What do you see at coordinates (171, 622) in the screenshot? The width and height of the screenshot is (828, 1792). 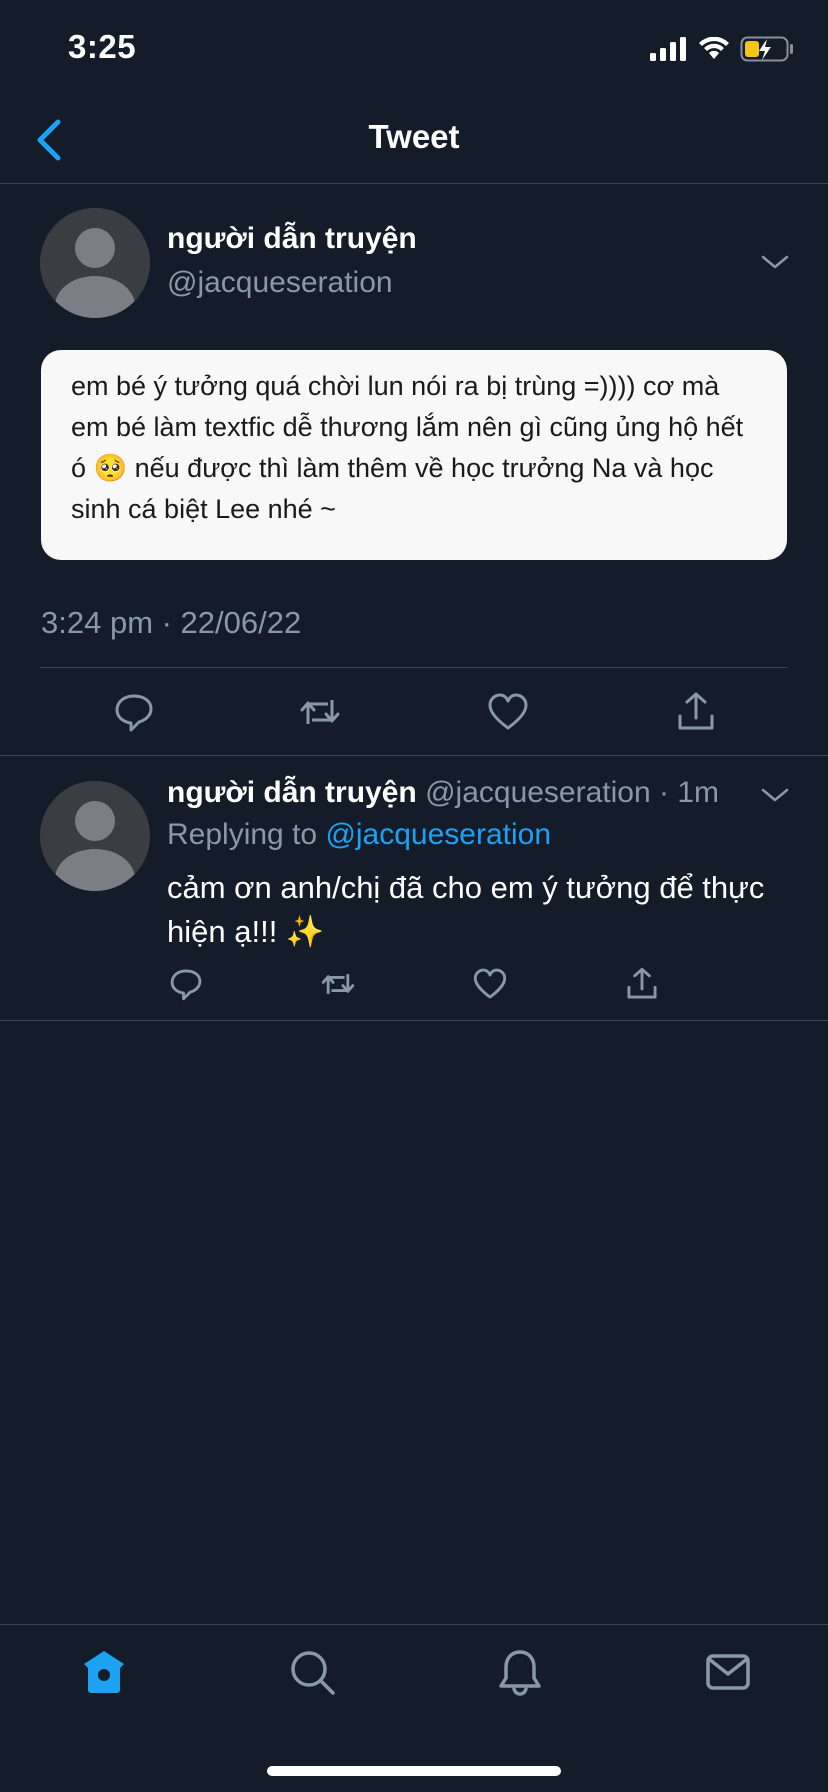 I see `tweet-timestamp: 3:24 pm · 22/06/22` at bounding box center [171, 622].